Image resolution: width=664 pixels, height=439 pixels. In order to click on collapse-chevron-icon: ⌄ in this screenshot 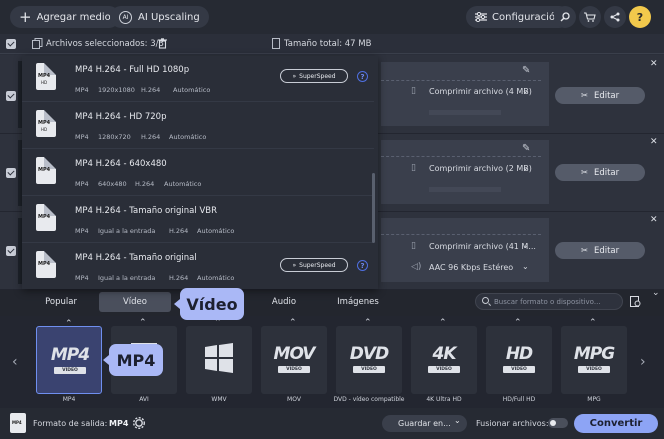, I will do `click(656, 293)`.